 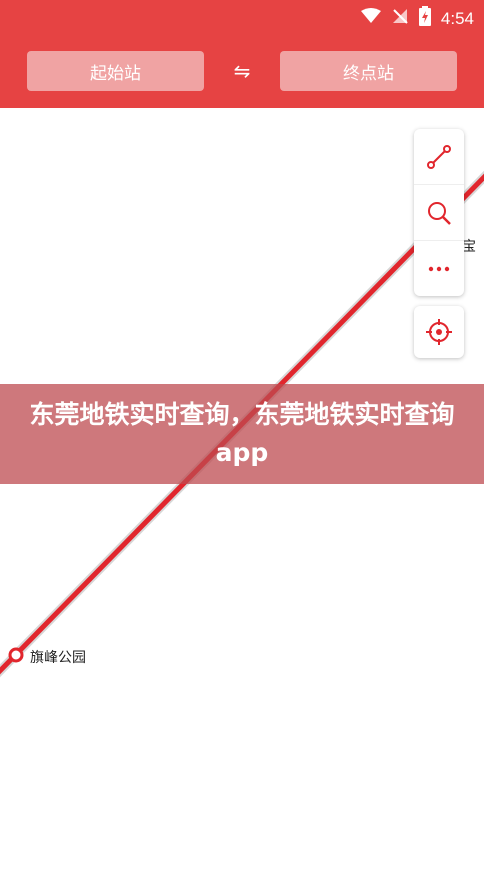 What do you see at coordinates (424, 18) in the screenshot?
I see `battery-icon` at bounding box center [424, 18].